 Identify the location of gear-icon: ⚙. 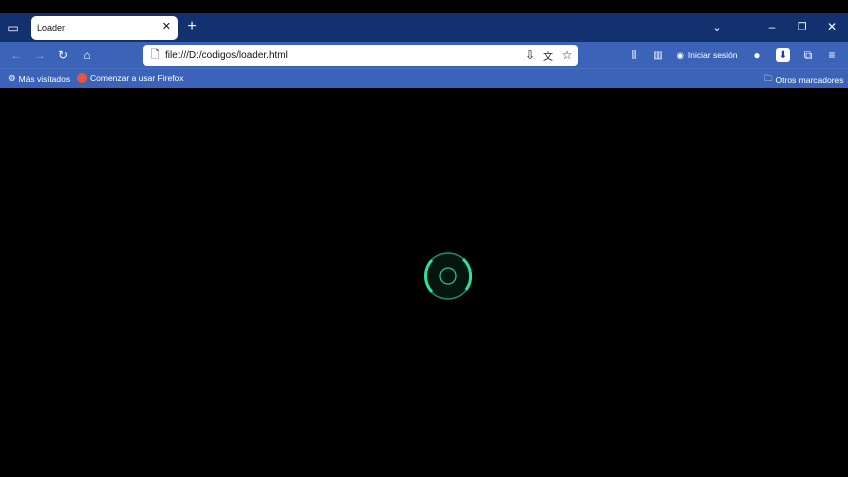
(12, 78).